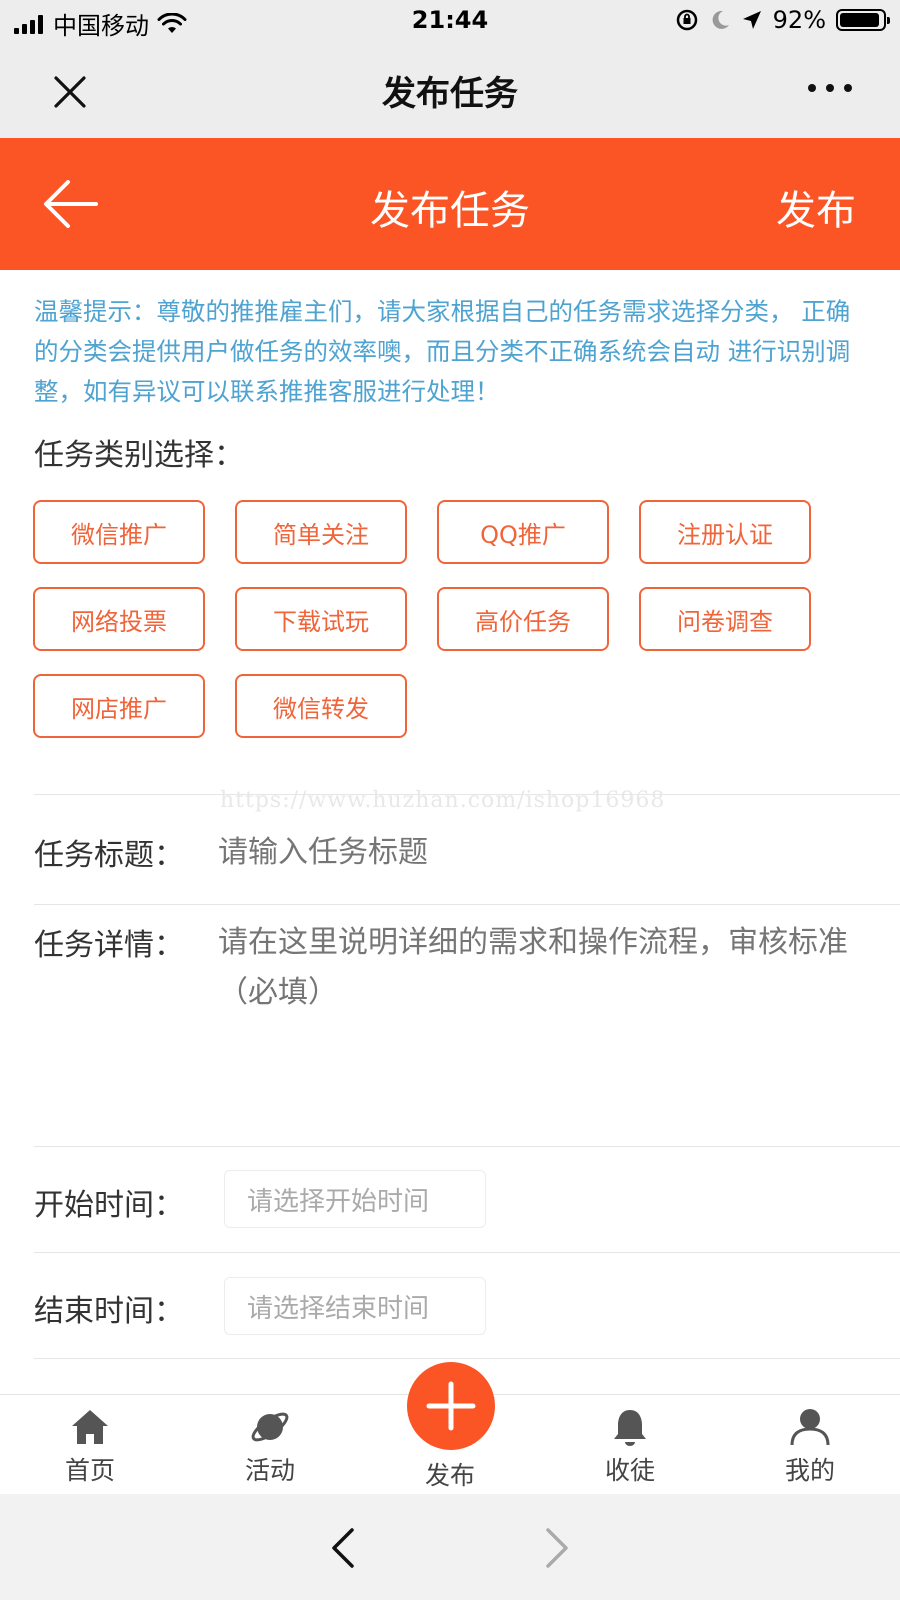 The height and width of the screenshot is (1600, 900). I want to click on battery-percent: 92%, so click(799, 20).